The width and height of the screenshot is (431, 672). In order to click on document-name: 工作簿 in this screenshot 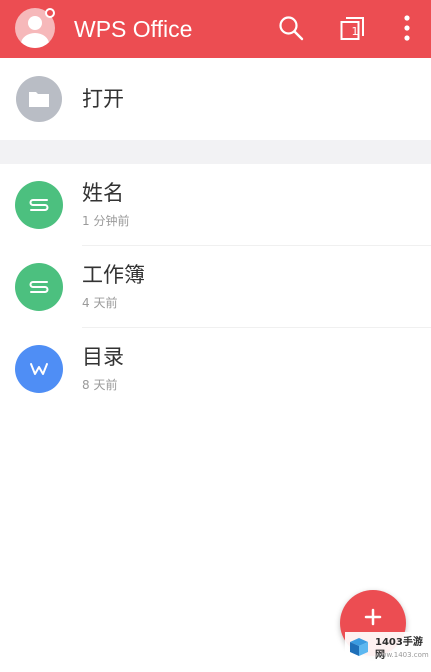, I will do `click(113, 275)`.